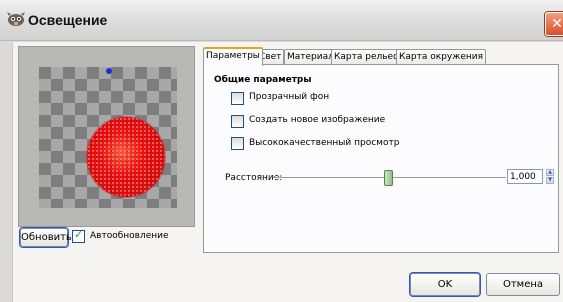 The image size is (563, 302). Describe the element at coordinates (441, 56) in the screenshot. I see `tab-environment-map: Карта окружения` at that location.